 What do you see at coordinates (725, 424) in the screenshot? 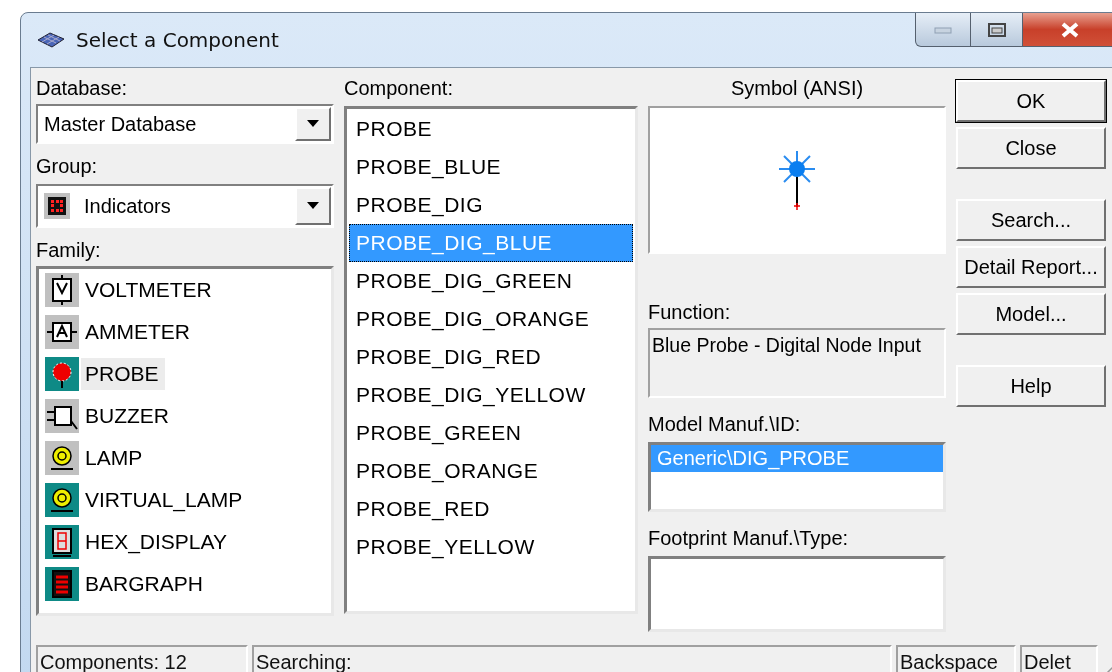
I see `model-label: Model Manuf.\ID:` at bounding box center [725, 424].